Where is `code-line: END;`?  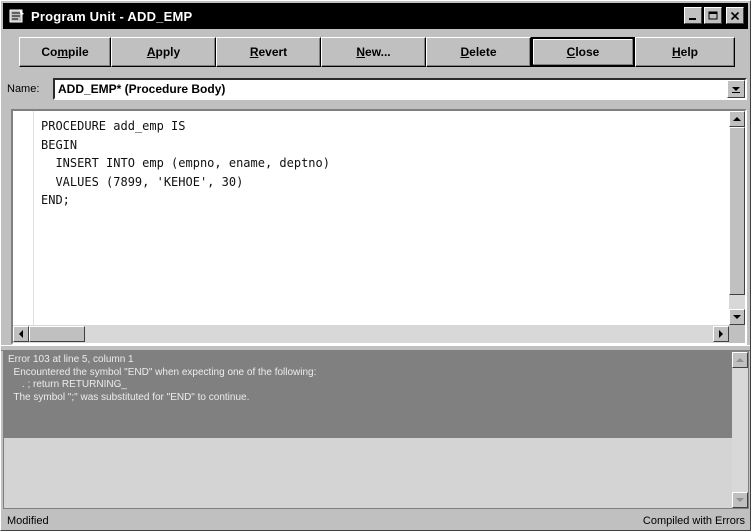 code-line: END; is located at coordinates (55, 200).